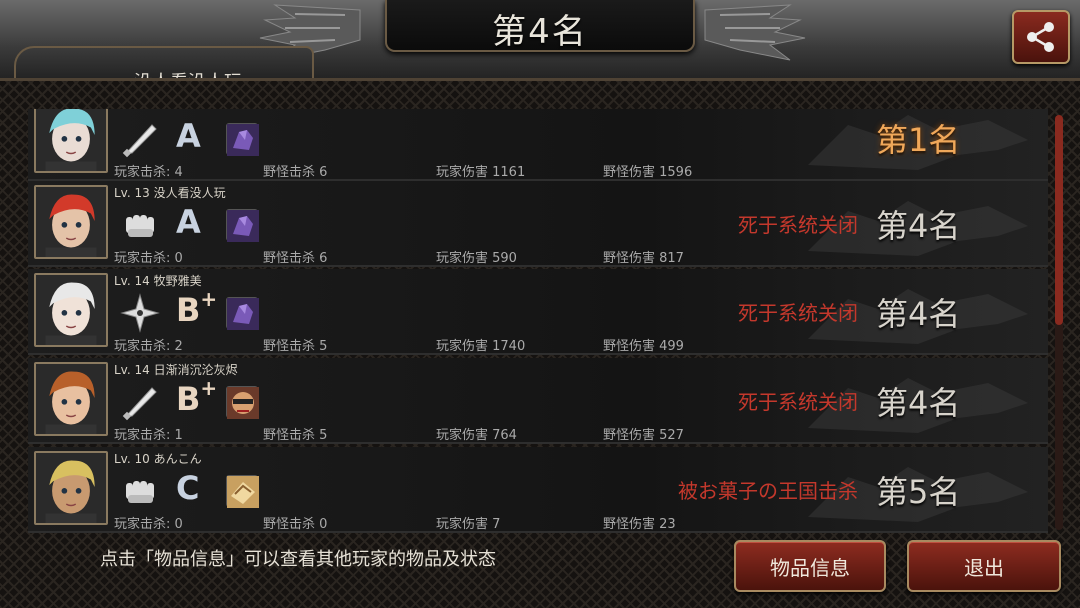  Describe the element at coordinates (639, 524) in the screenshot. I see `monster-damage: 野怪伤害 23` at that location.